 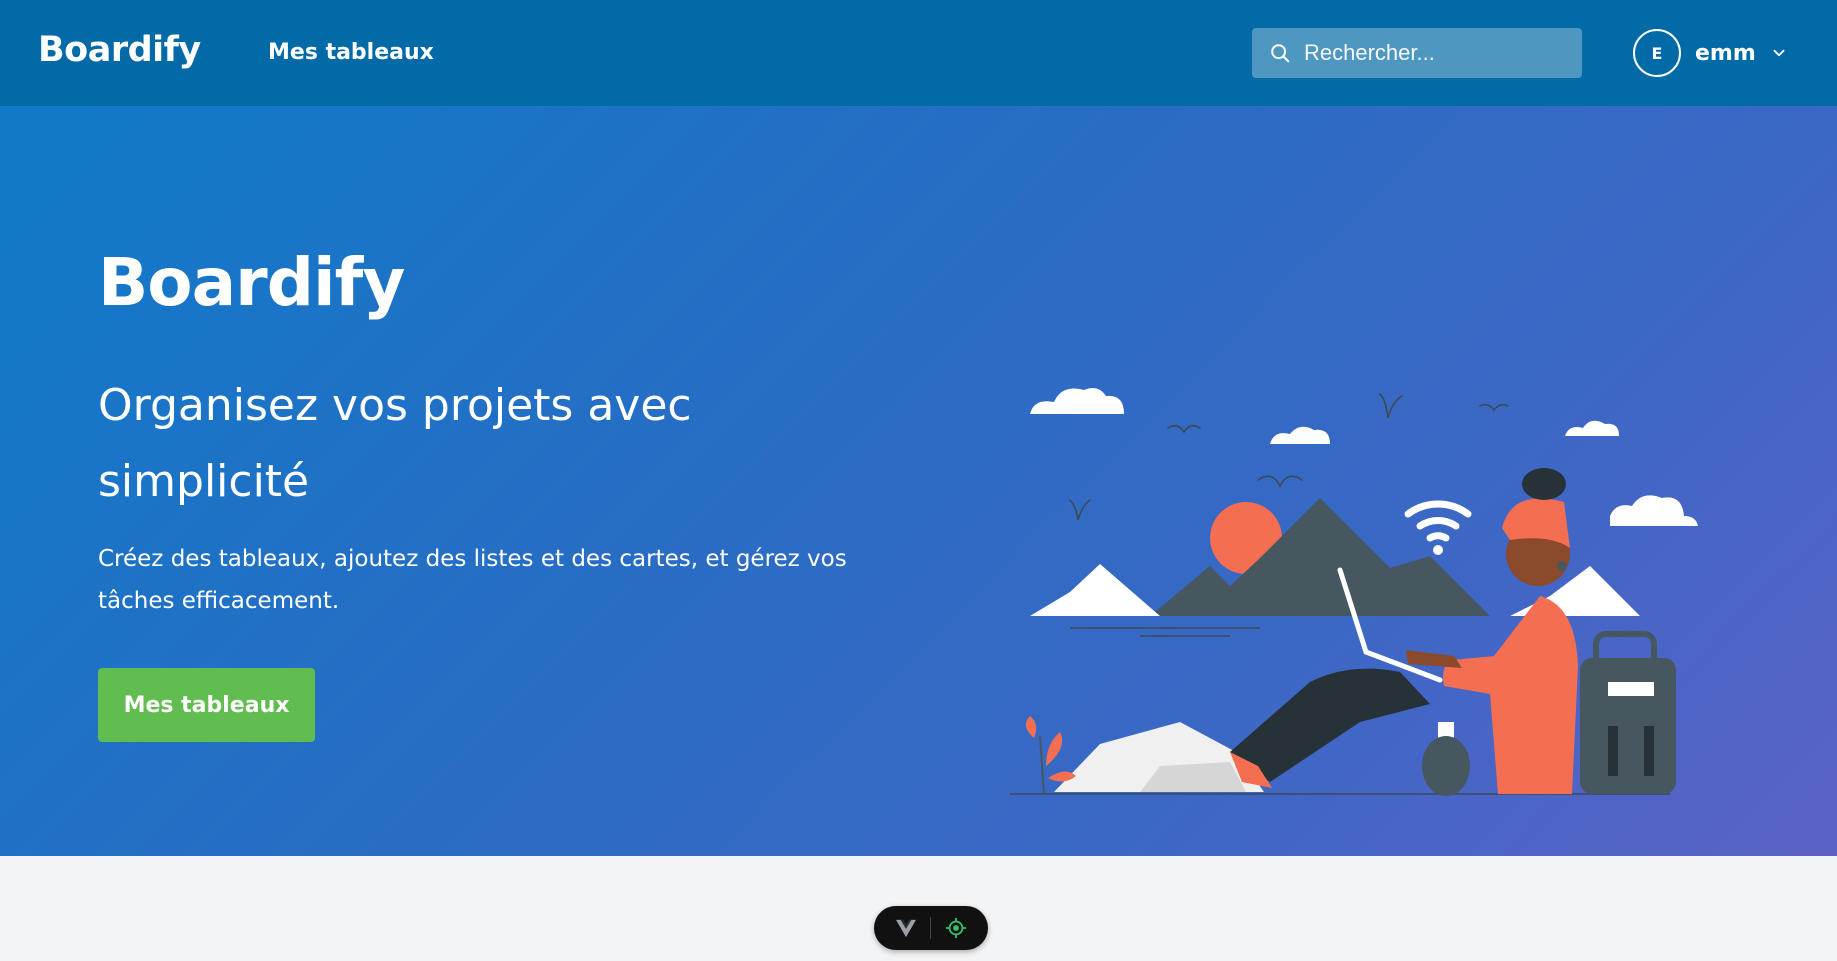 What do you see at coordinates (119, 50) in the screenshot?
I see `brand-logo: Boardify` at bounding box center [119, 50].